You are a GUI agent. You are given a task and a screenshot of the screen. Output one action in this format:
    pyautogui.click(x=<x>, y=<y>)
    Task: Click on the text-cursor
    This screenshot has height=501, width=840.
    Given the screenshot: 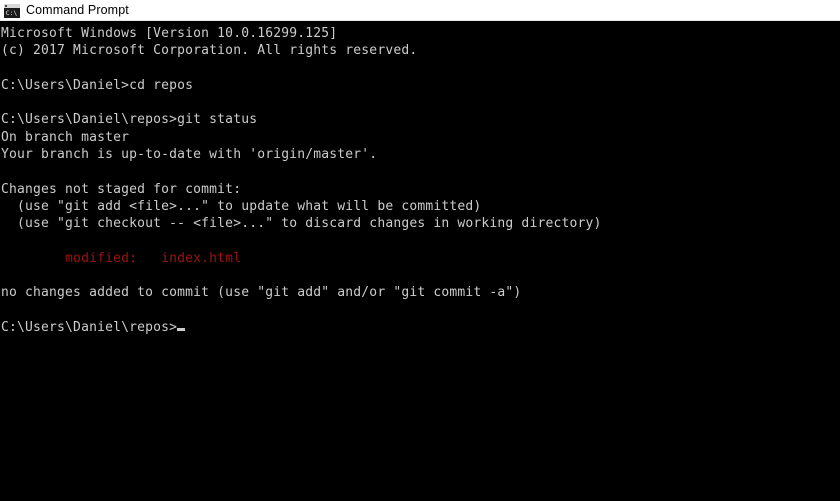 What is the action you would take?
    pyautogui.click(x=181, y=330)
    